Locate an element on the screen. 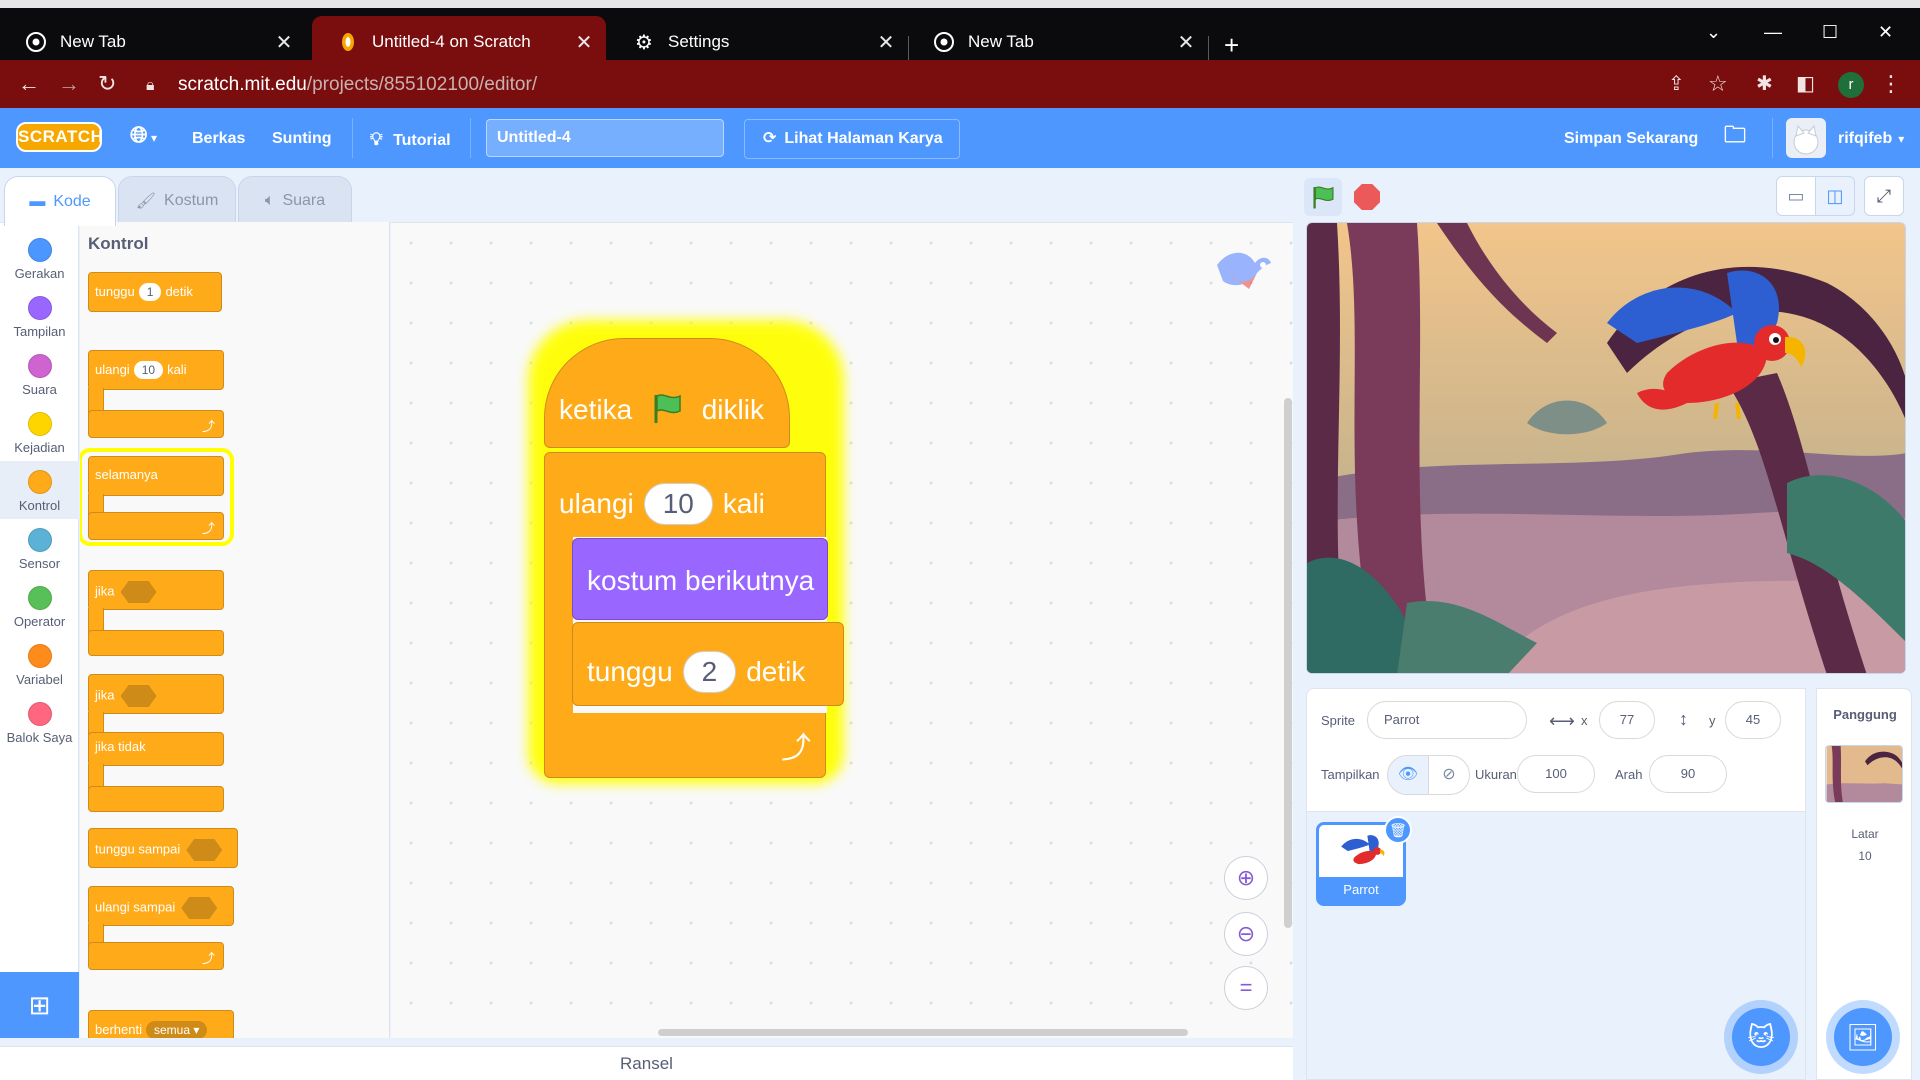  my-stuff-folder-icon: 🗀︎ is located at coordinates (1735, 135).